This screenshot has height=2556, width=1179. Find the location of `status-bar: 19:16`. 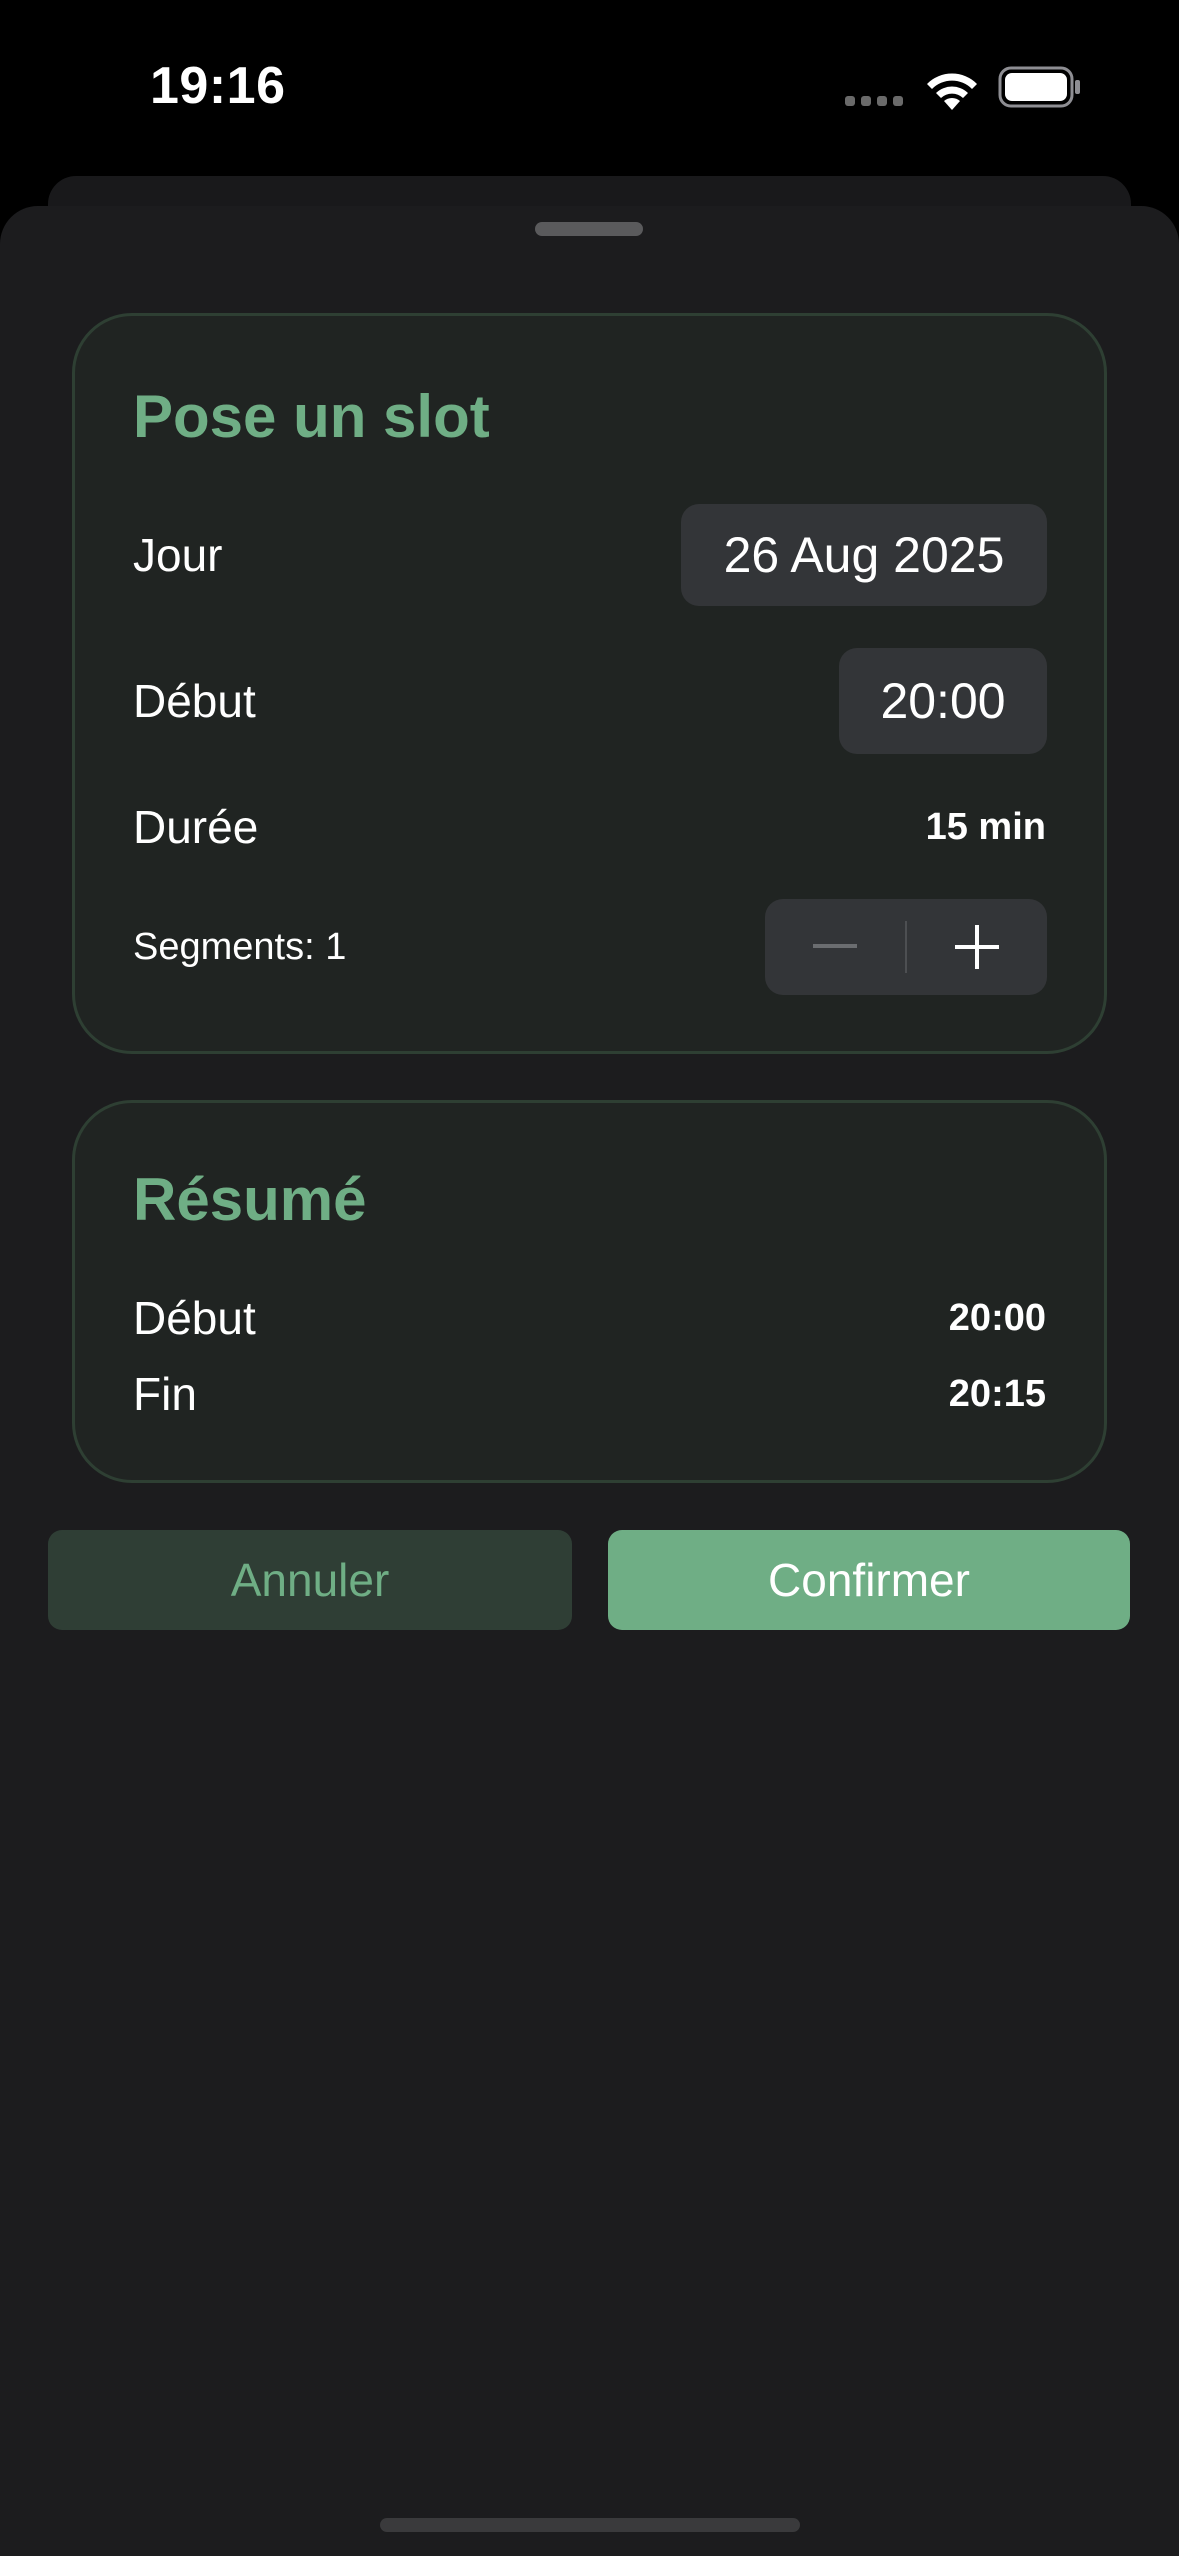

status-bar: 19:16 is located at coordinates (589, 85).